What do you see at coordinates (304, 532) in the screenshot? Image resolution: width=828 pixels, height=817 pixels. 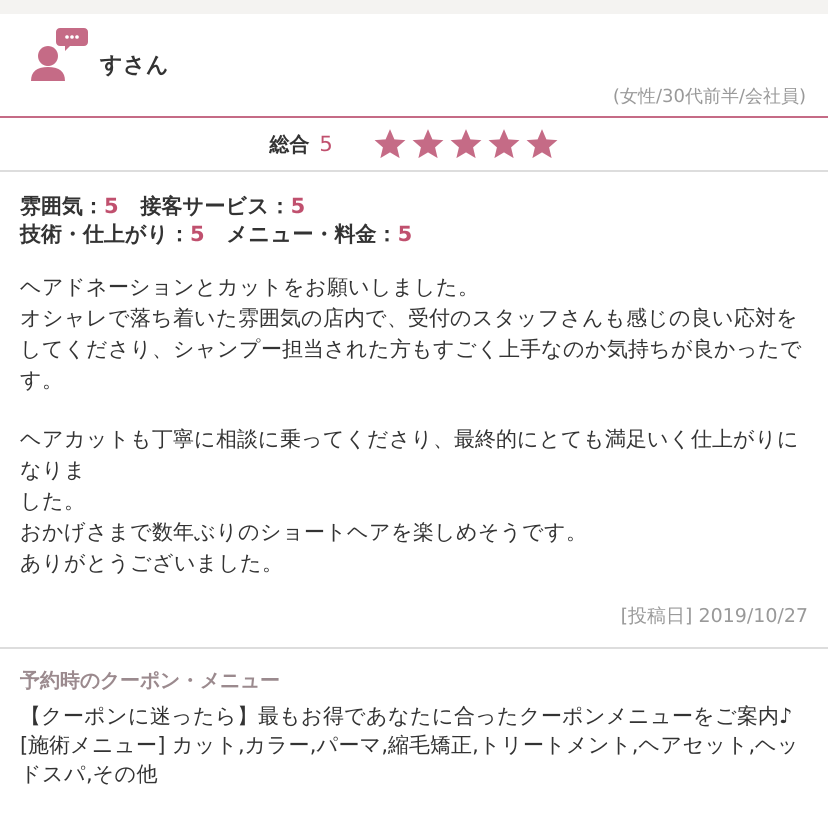 I see `review-text: おかげさまで数年ぶりのショートヘアを楽しめそうです。` at bounding box center [304, 532].